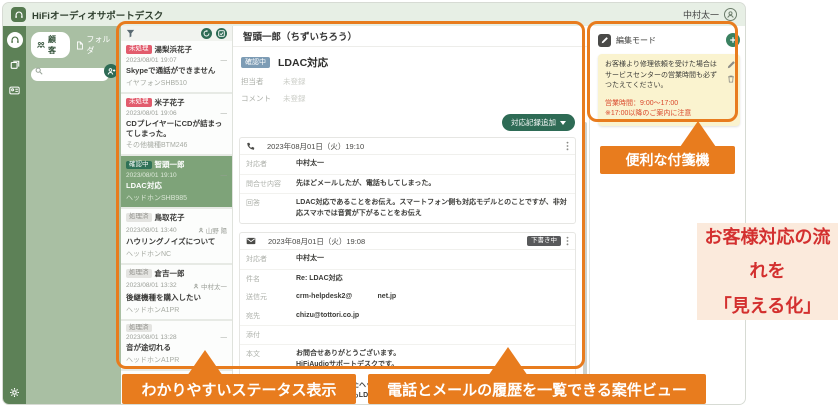 This screenshot has width=840, height=411. I want to click on people-icon, so click(41, 44).